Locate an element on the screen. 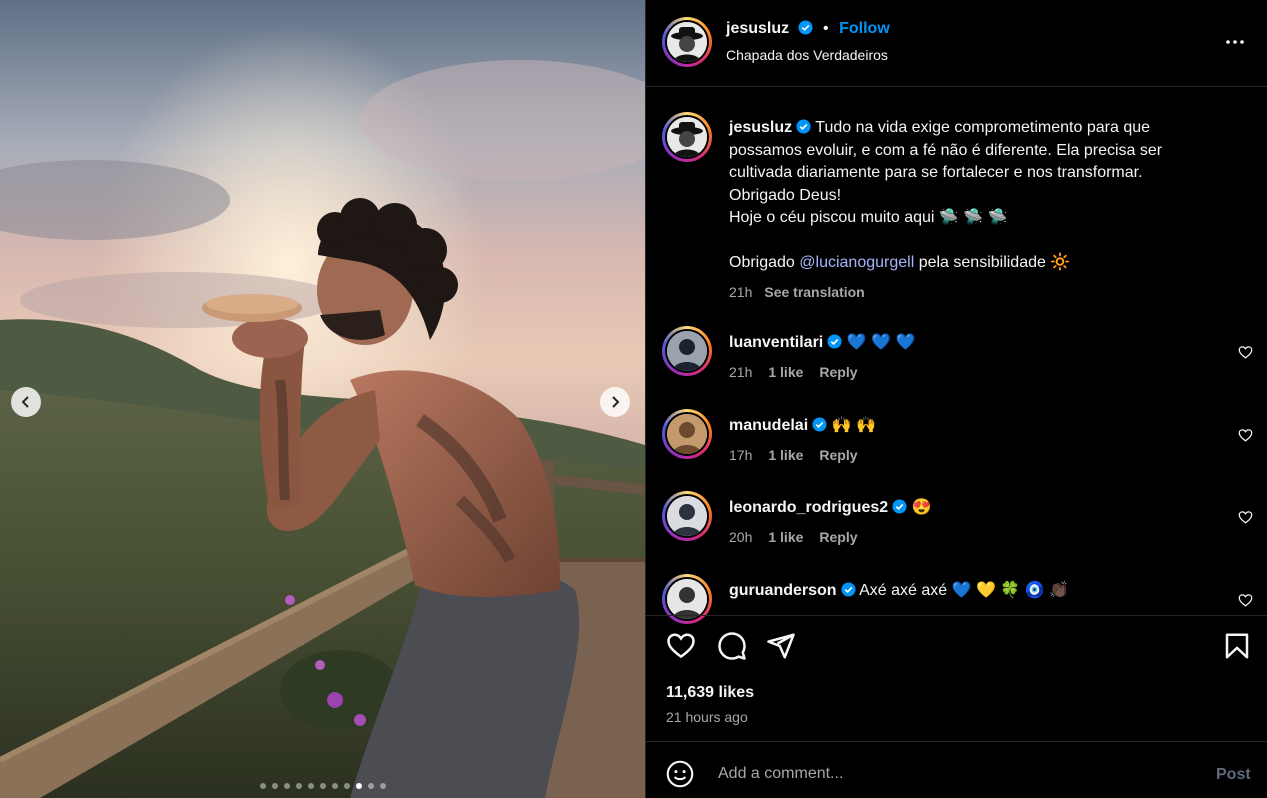 Image resolution: width=1267 pixels, height=798 pixels. comment-time: 20h is located at coordinates (740, 537).